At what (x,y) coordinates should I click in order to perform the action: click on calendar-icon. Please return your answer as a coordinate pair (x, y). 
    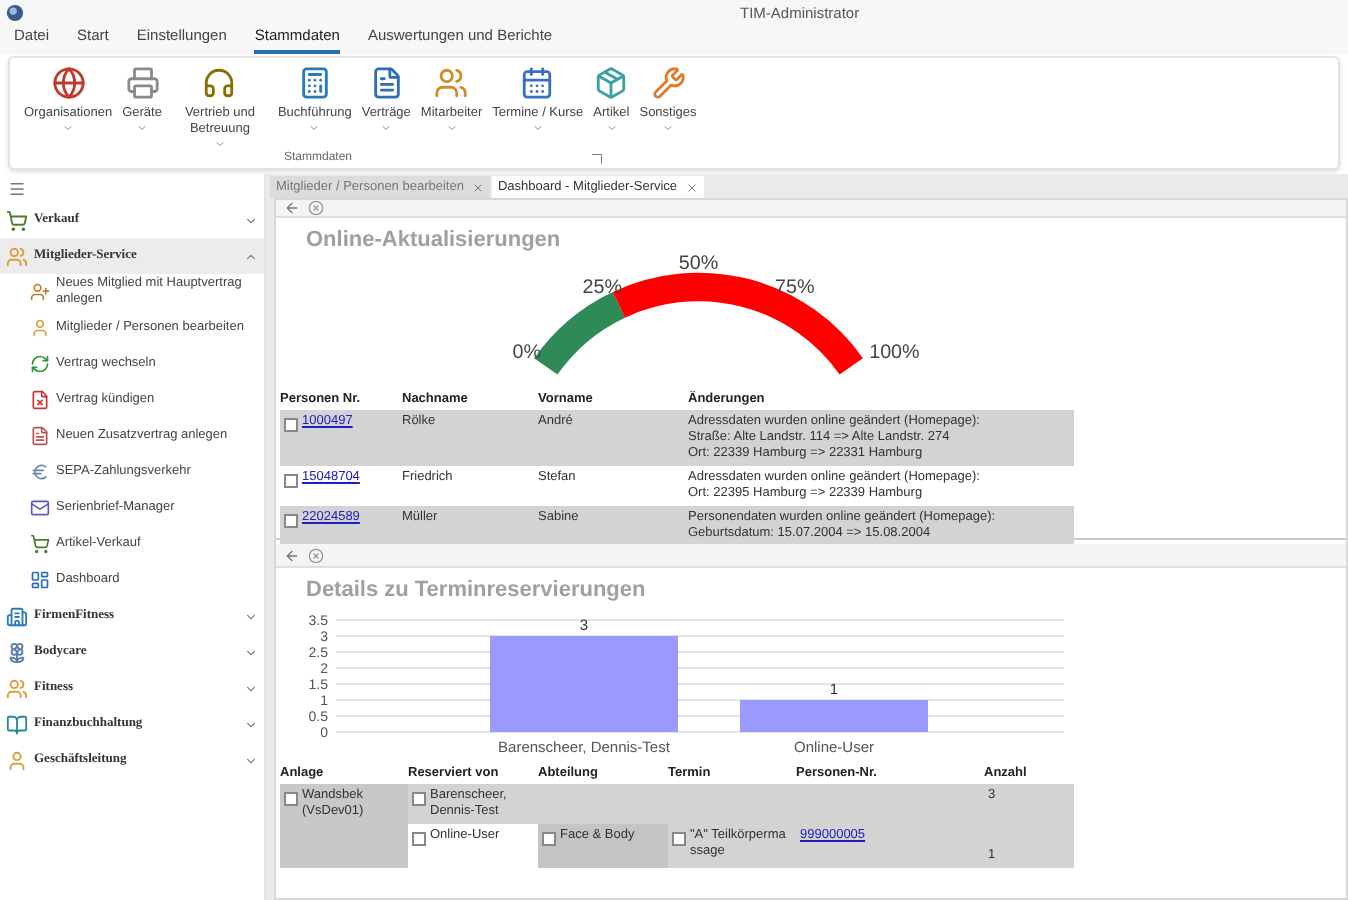
    Looking at the image, I should click on (537, 83).